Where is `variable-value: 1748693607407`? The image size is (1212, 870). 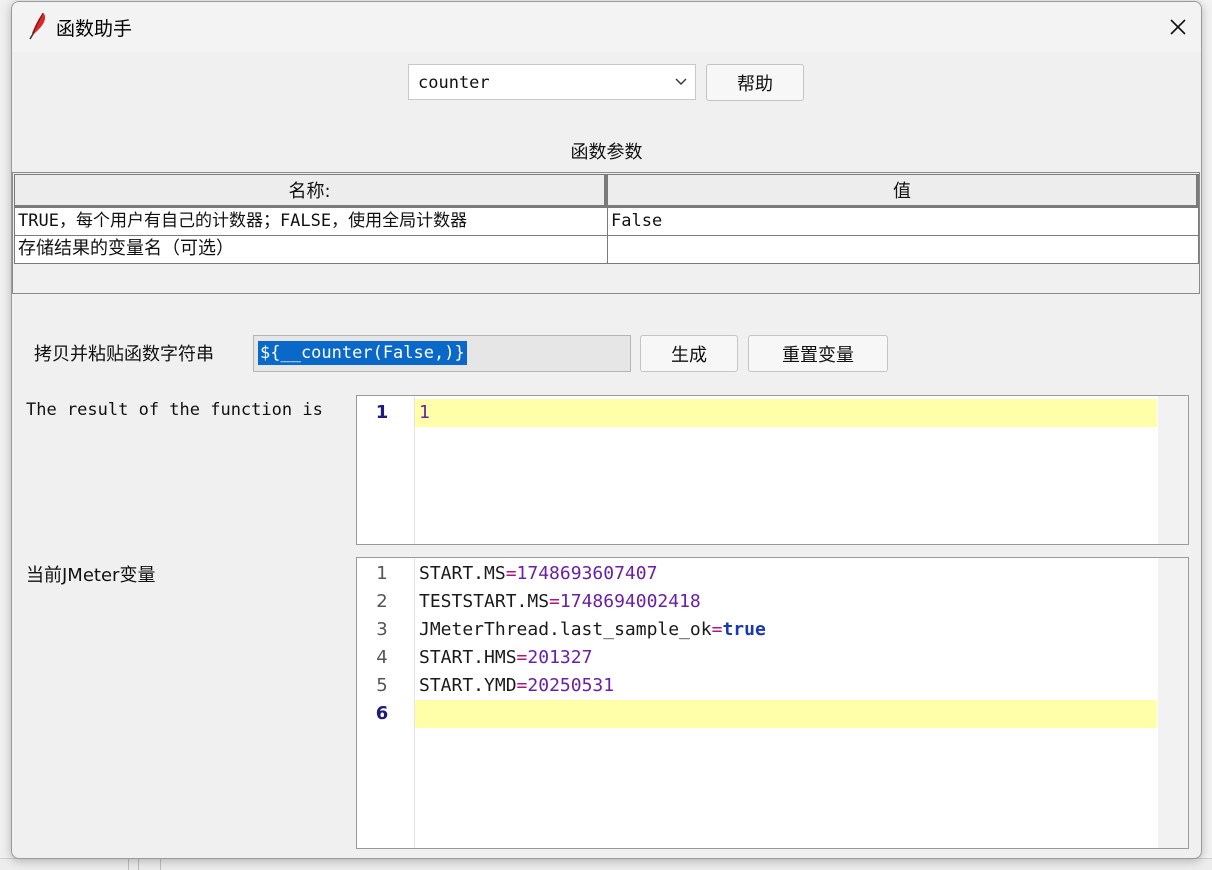 variable-value: 1748693607407 is located at coordinates (587, 573).